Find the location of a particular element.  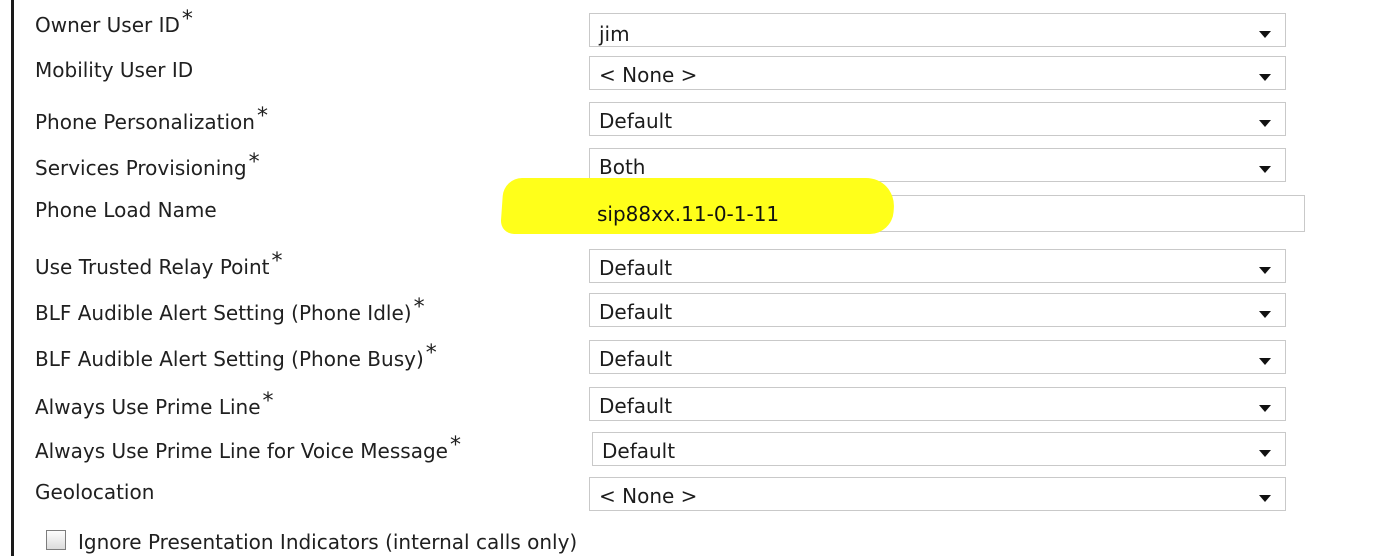

owner-user-id-select: jim is located at coordinates (937, 30).